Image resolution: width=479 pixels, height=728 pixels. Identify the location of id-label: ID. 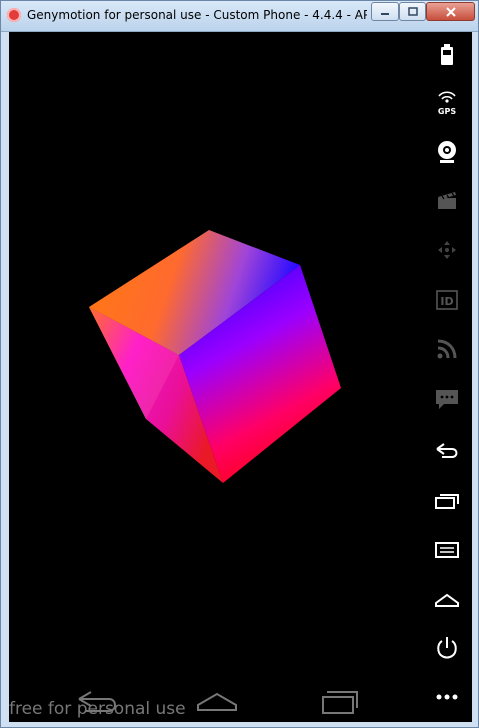
(446, 301).